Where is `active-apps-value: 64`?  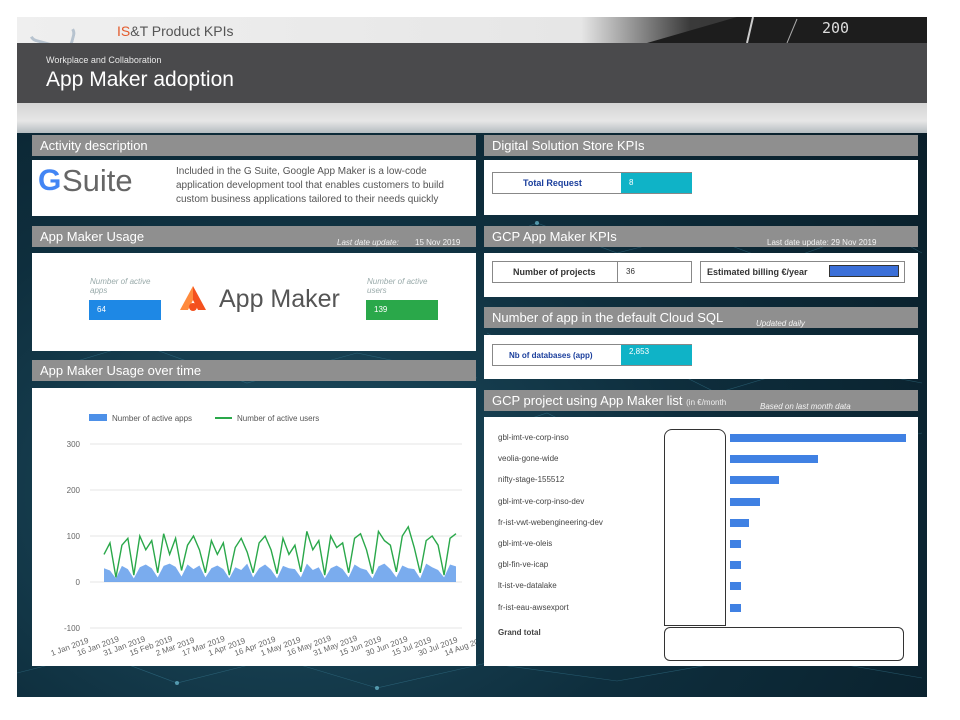 active-apps-value: 64 is located at coordinates (125, 310).